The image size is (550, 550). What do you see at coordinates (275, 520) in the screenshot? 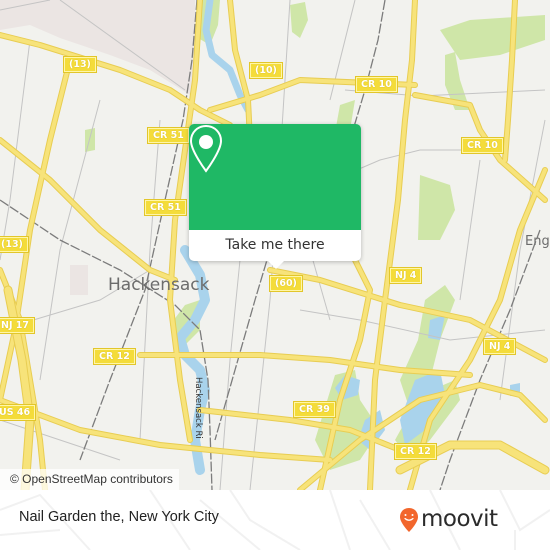
I see `footer-bar: Nail Garden the, New York City moovit` at bounding box center [275, 520].